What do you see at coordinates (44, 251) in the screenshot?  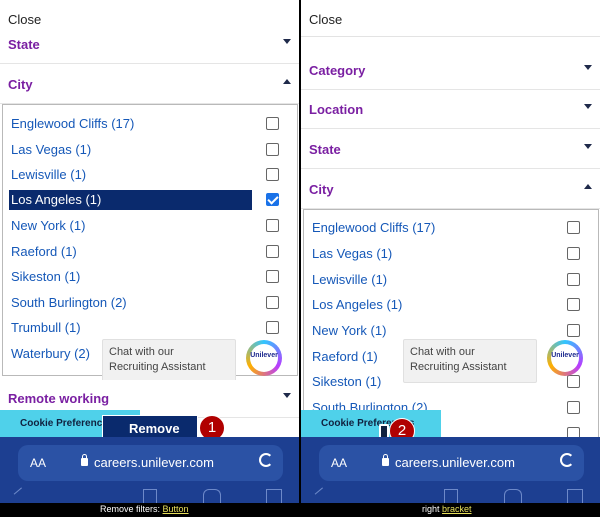 I see `city-label: Raeford (1)` at bounding box center [44, 251].